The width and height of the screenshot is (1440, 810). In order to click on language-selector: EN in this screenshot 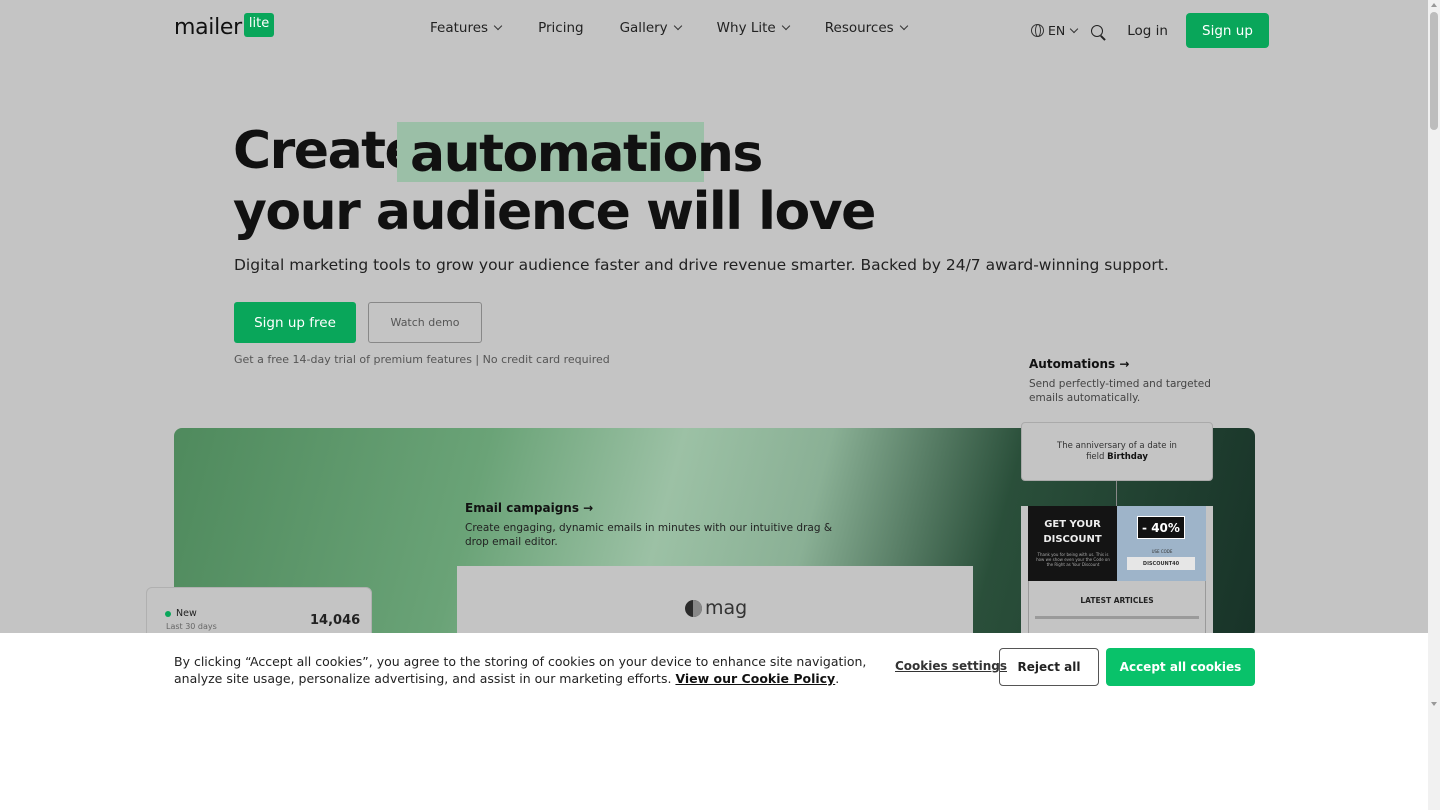, I will do `click(1055, 30)`.